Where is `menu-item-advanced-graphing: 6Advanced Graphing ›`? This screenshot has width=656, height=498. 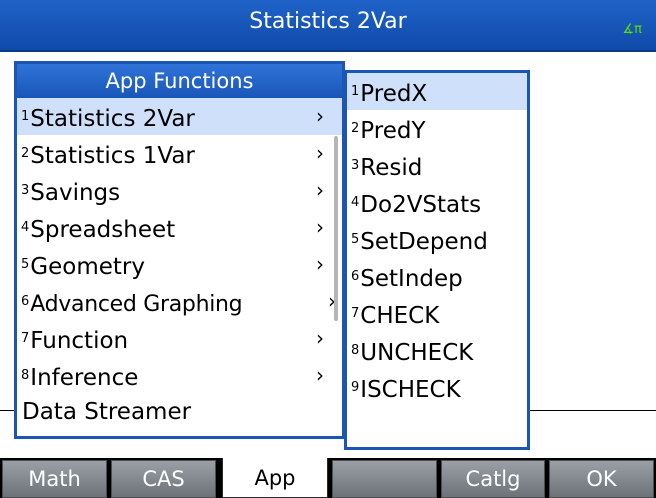 menu-item-advanced-graphing: 6Advanced Graphing › is located at coordinates (179, 301).